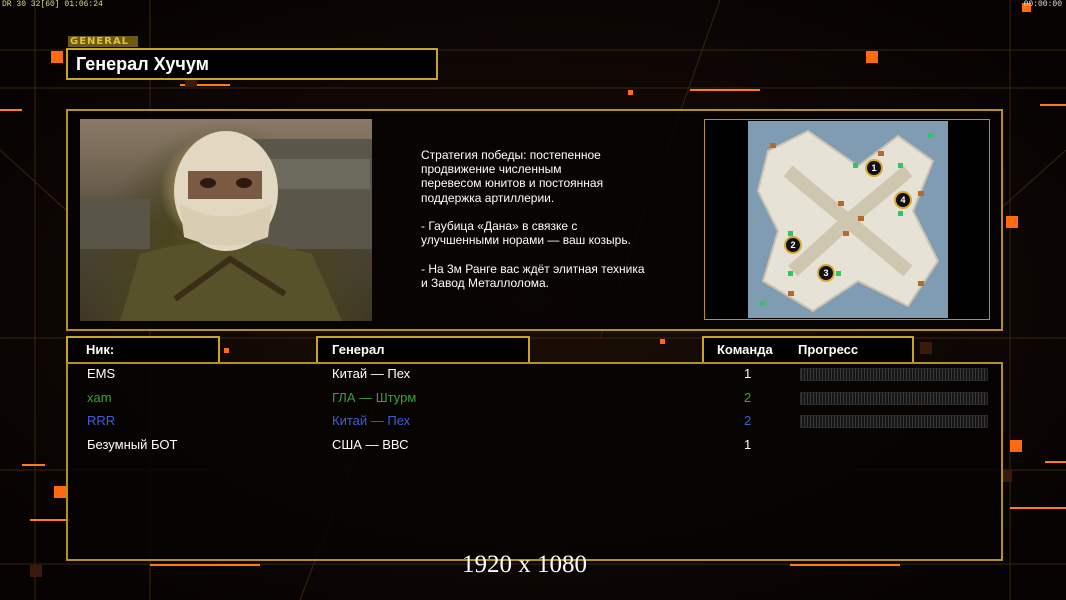  What do you see at coordinates (534, 399) in the screenshot?
I see `player-row: xam ГЛА — Штурм 2` at bounding box center [534, 399].